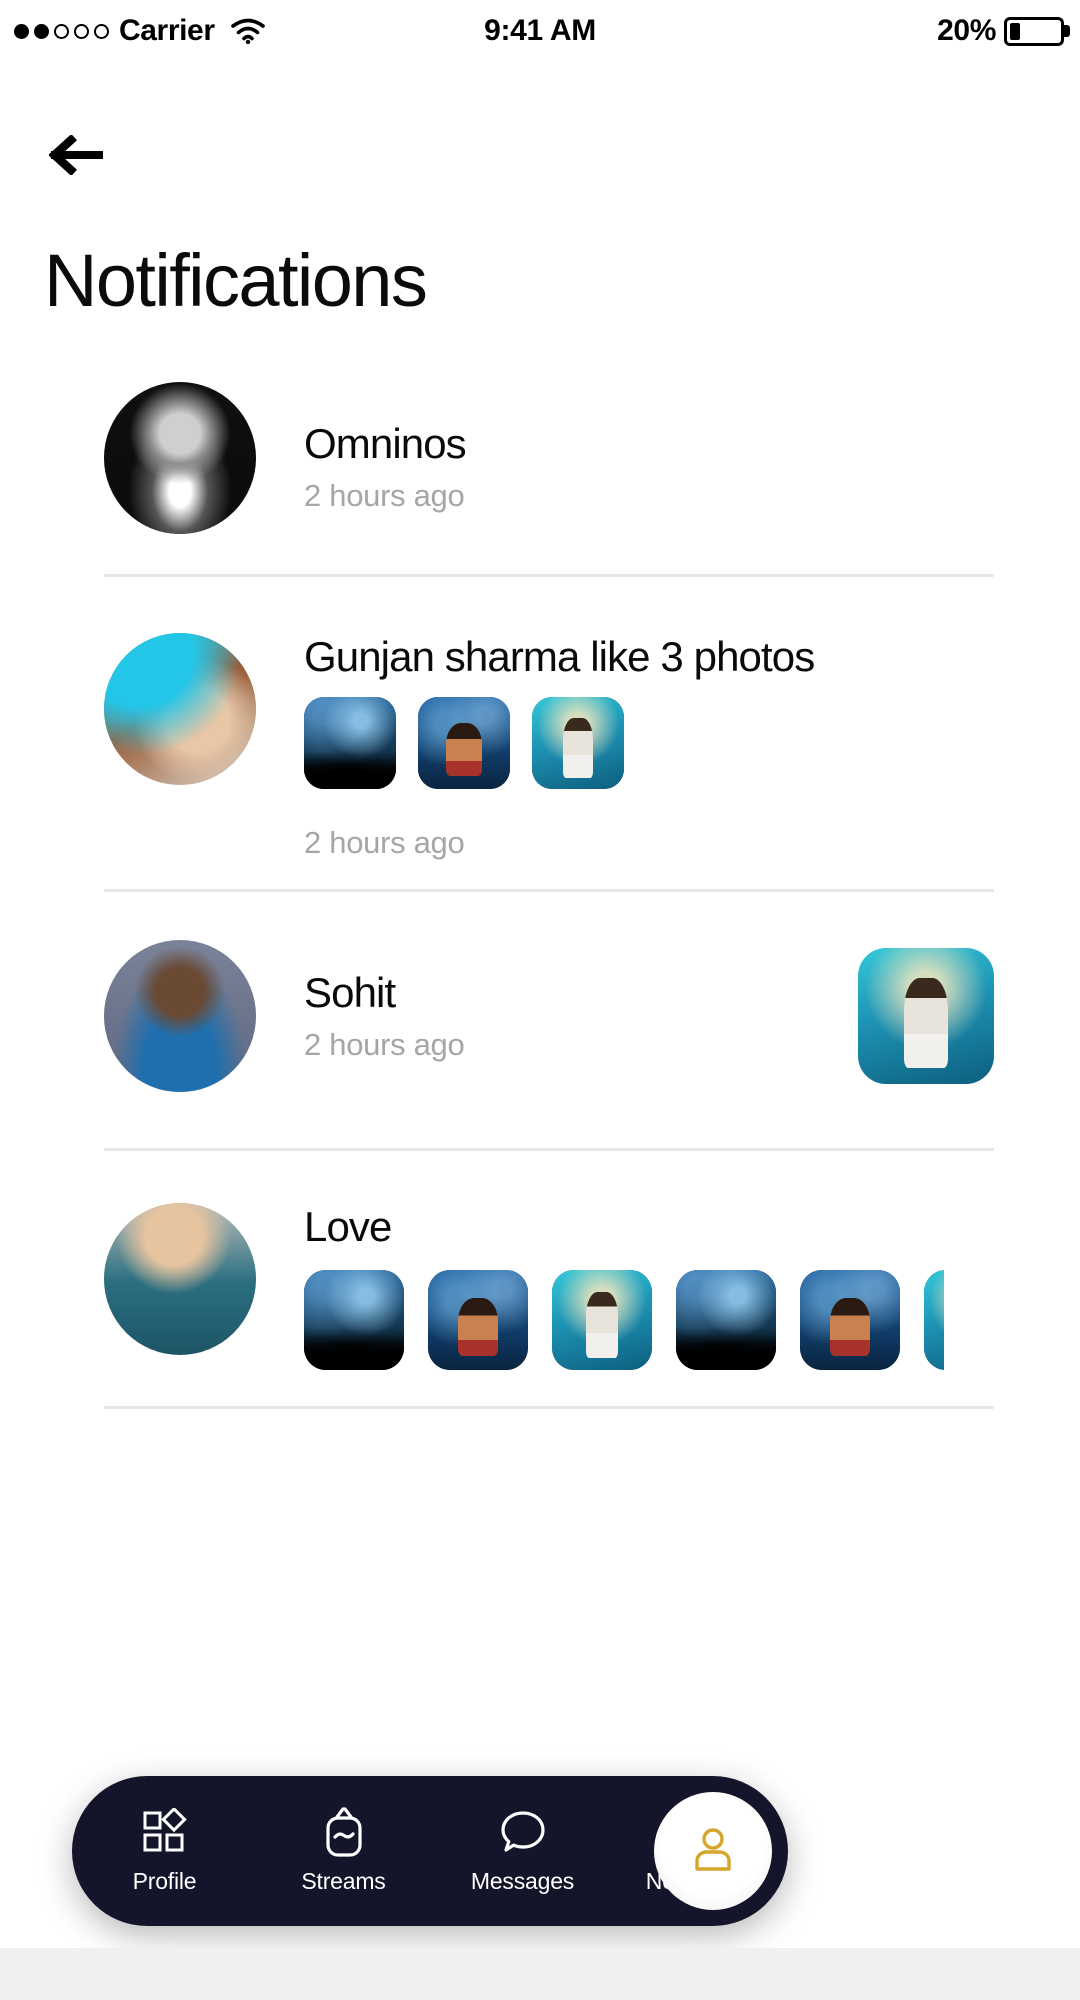 The width and height of the screenshot is (1080, 2000). Describe the element at coordinates (540, 1022) in the screenshot. I see `notification-row-sohit: Sohit 2 hours ago` at that location.